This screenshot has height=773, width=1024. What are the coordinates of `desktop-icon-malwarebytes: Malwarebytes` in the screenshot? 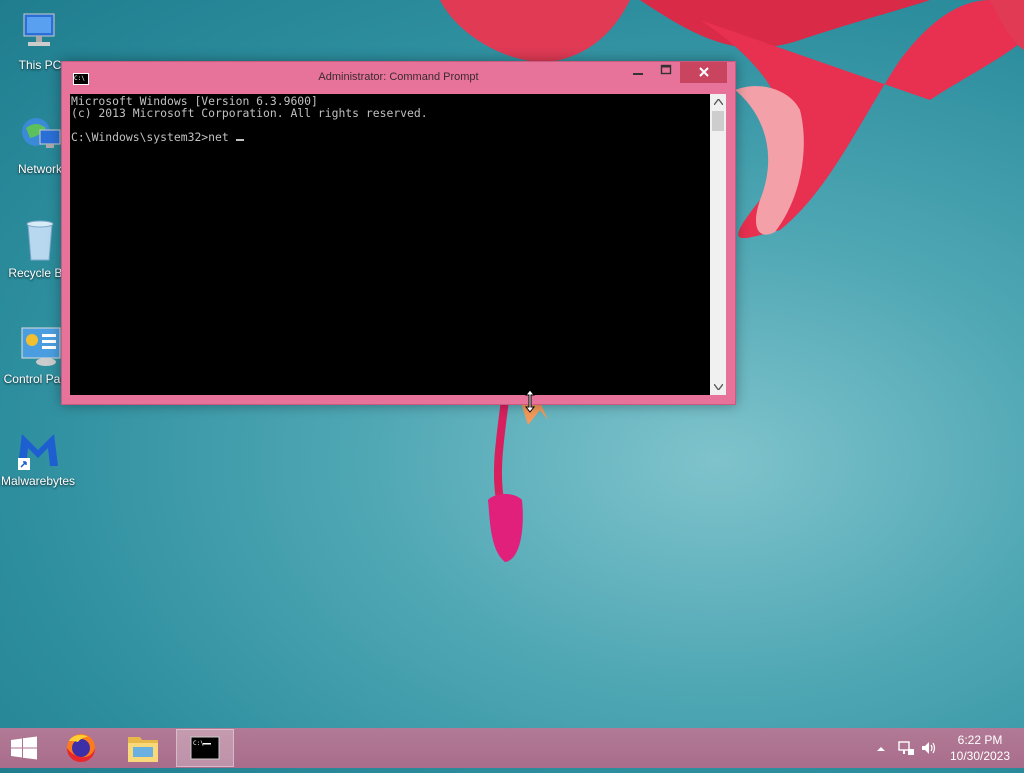 It's located at (38, 456).